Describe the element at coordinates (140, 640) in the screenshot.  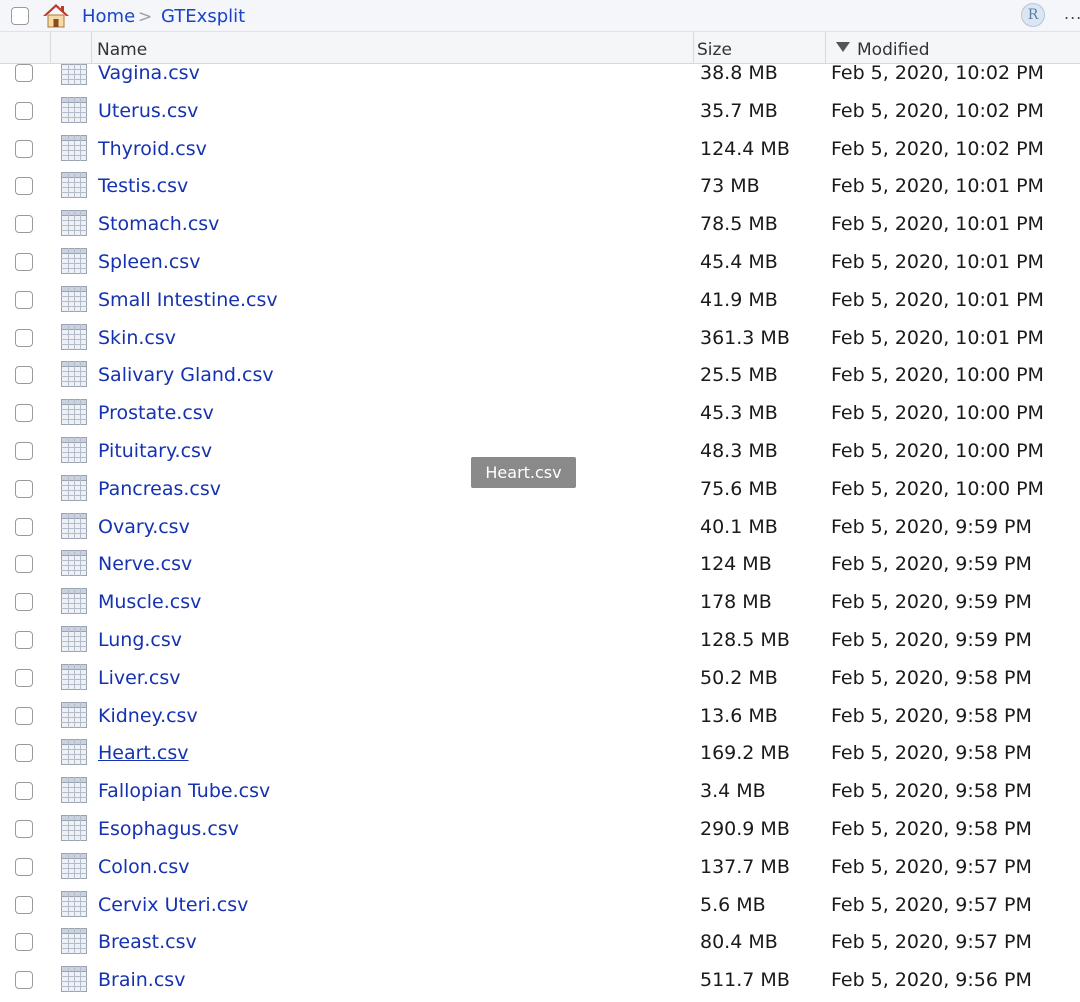
I see `file-name-link: Lung.csv` at that location.